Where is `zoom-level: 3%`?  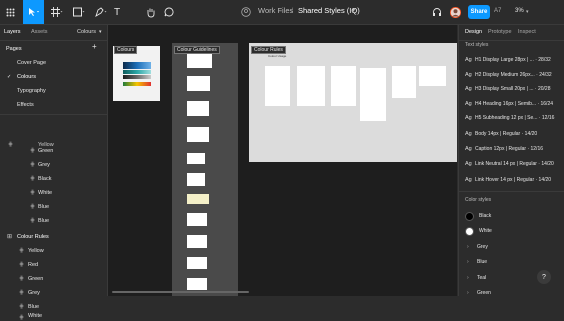 zoom-level: 3% is located at coordinates (519, 11).